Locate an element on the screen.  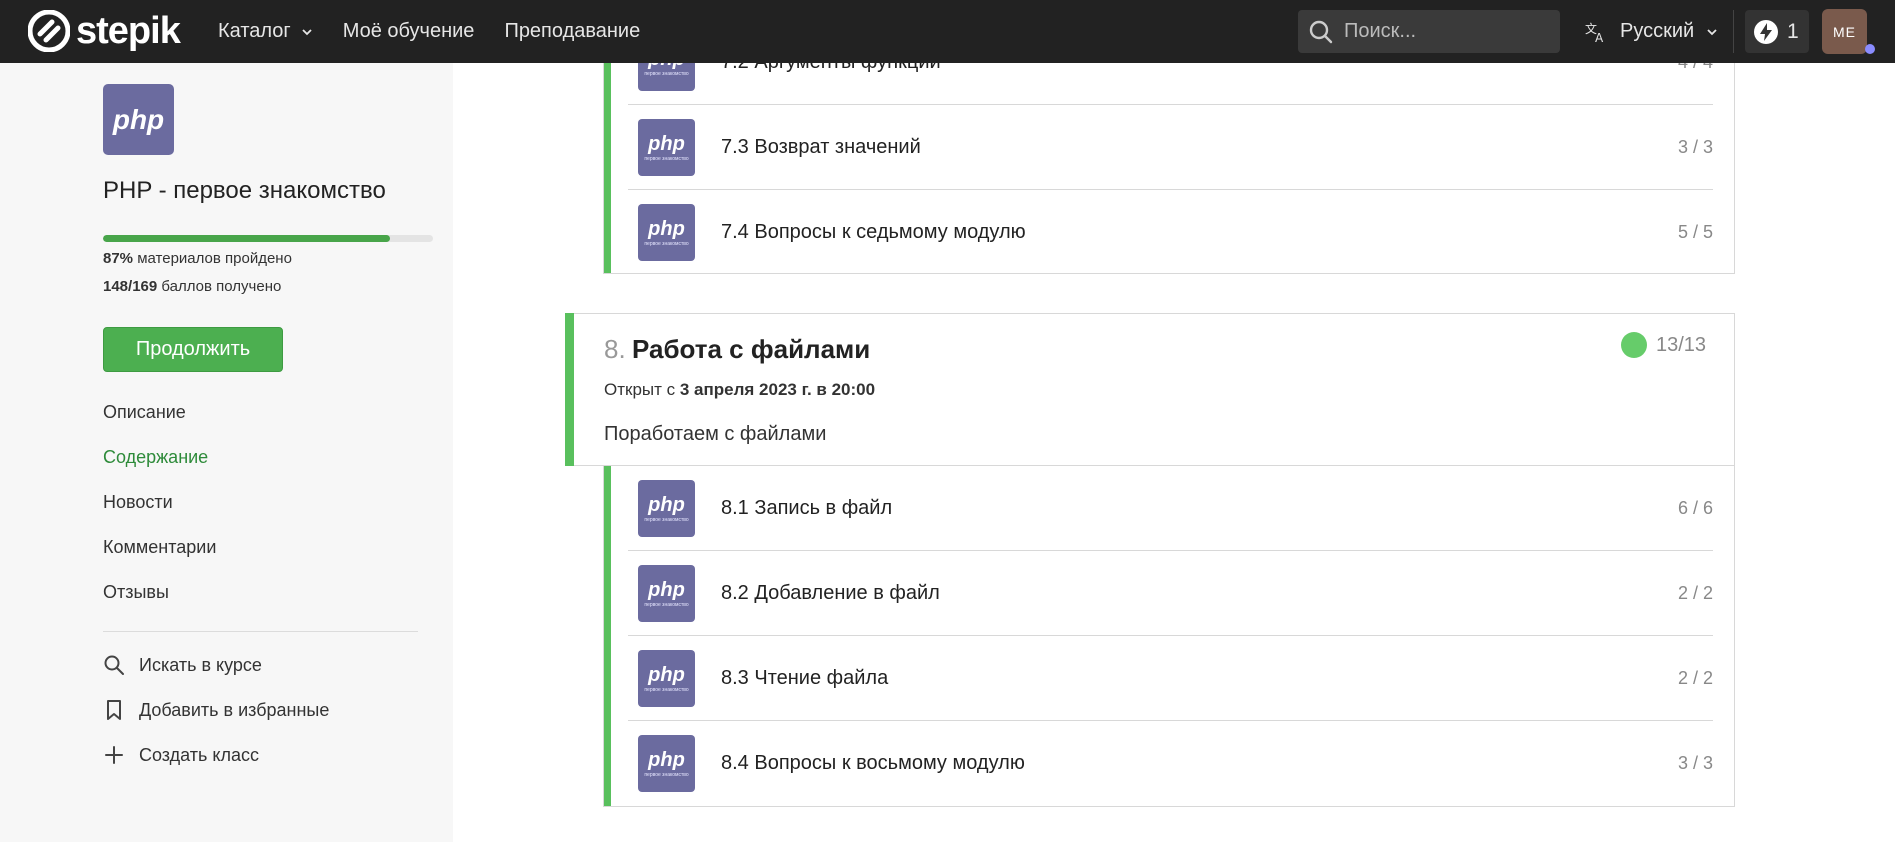
points-value: 148/169 is located at coordinates (130, 286).